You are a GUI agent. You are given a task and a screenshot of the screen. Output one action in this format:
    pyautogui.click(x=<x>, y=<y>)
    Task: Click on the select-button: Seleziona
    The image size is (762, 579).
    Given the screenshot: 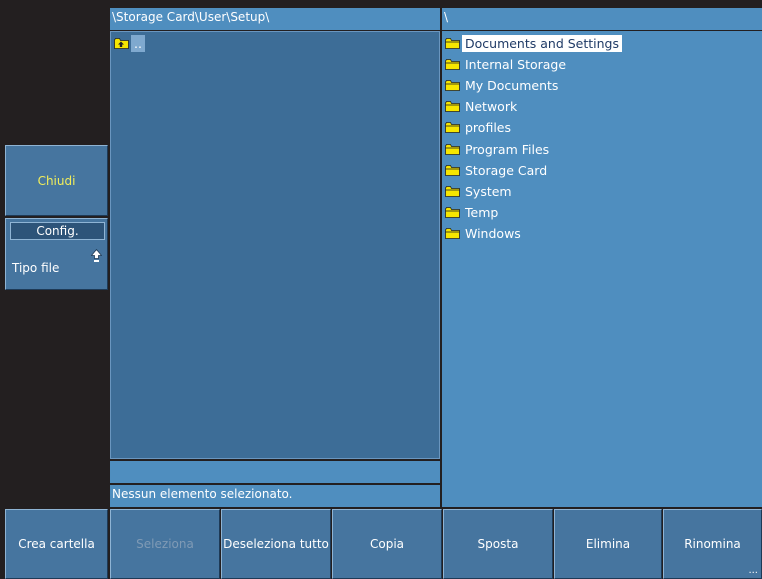 What is the action you would take?
    pyautogui.click(x=165, y=544)
    